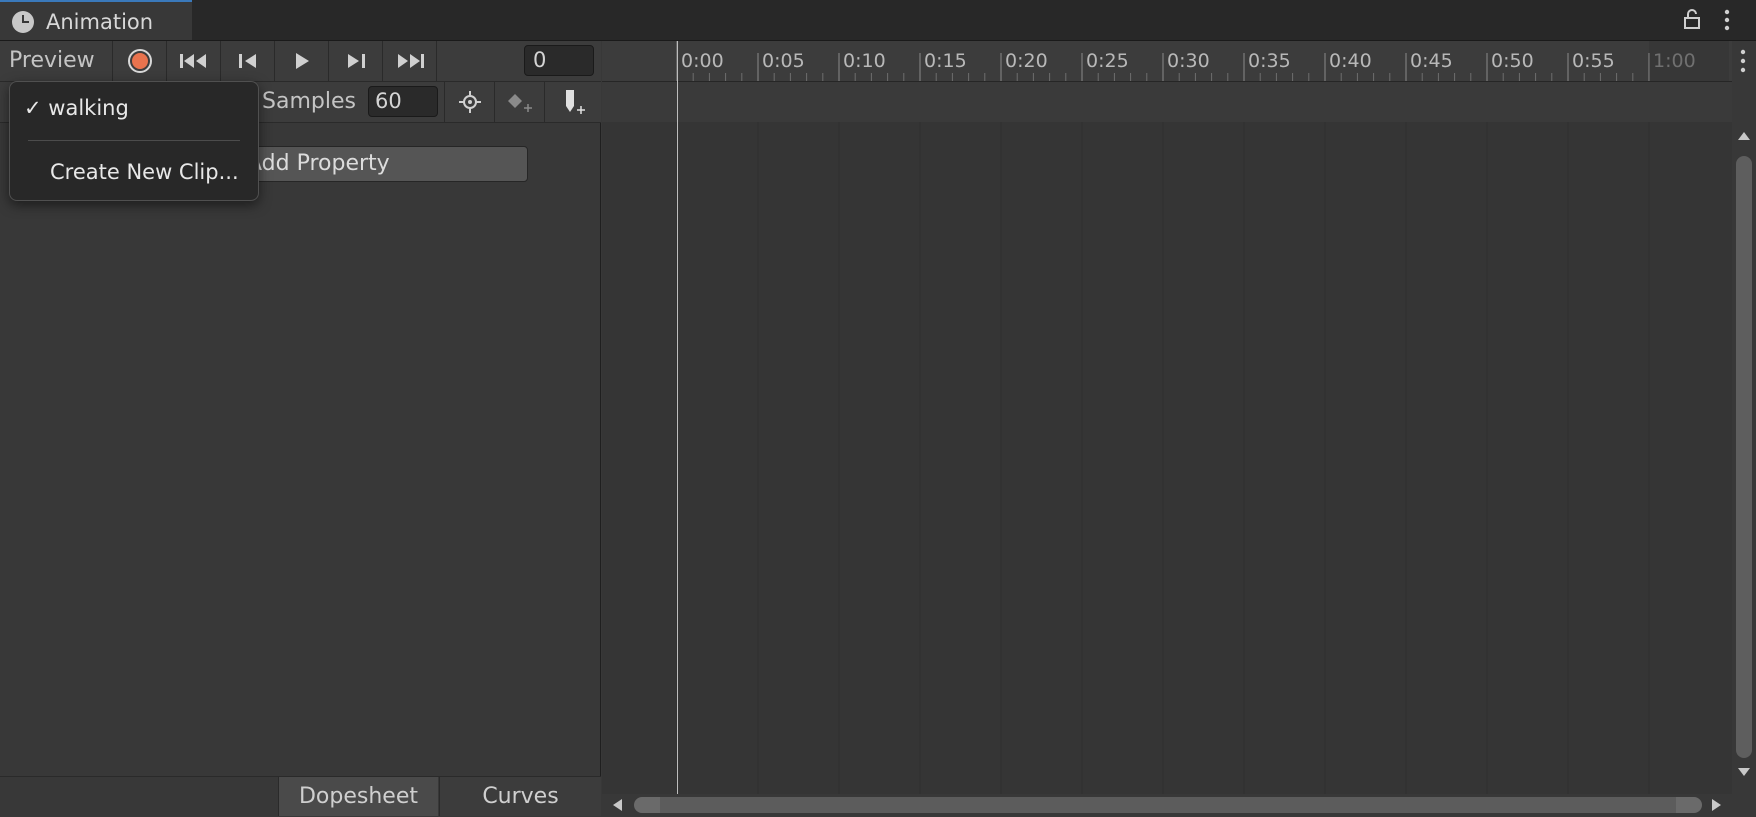 Image resolution: width=1756 pixels, height=817 pixels. I want to click on record-button, so click(139, 61).